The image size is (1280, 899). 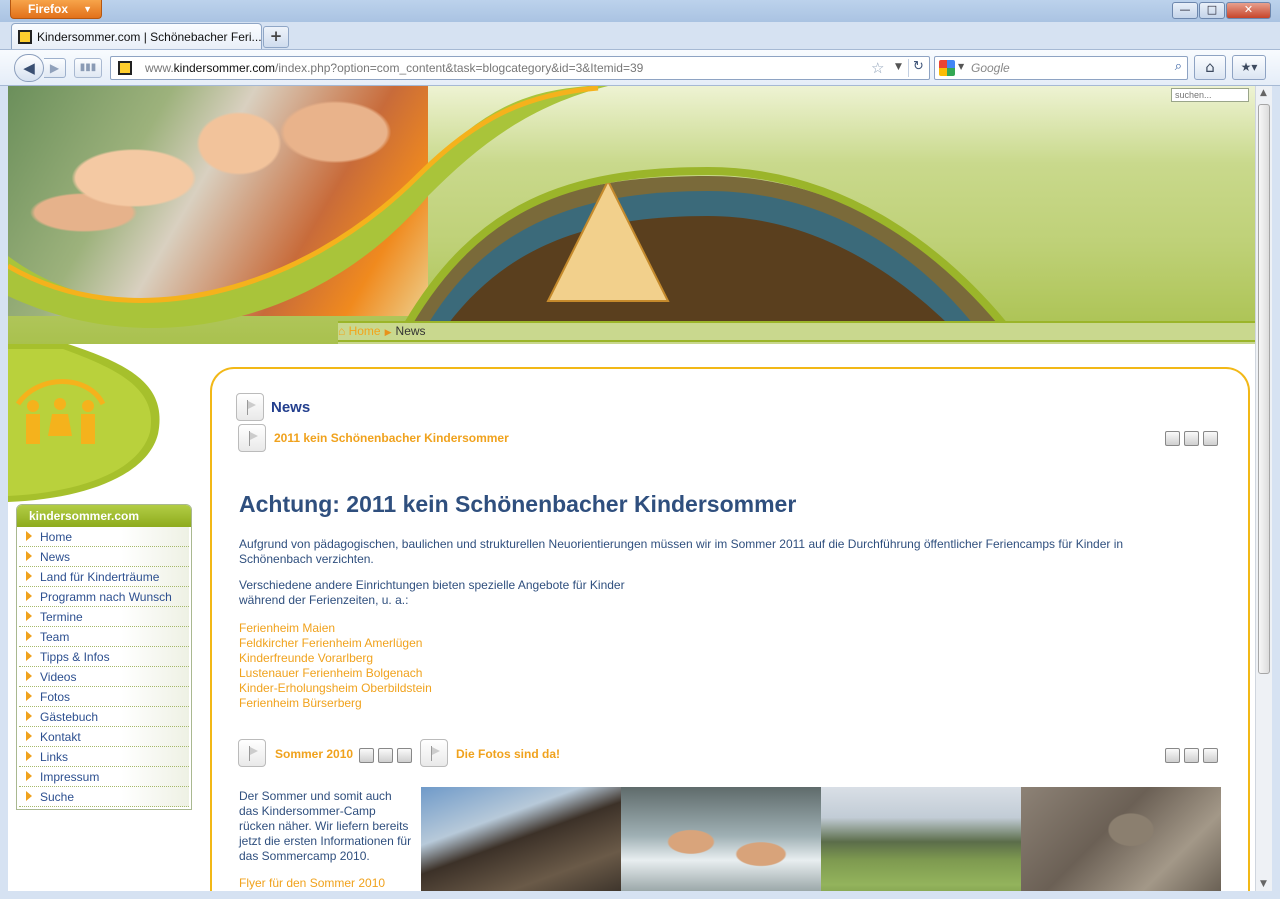 I want to click on bookmark-star-icon: ☆, so click(x=877, y=68).